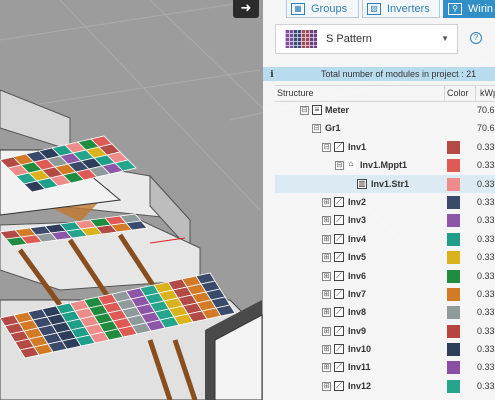 This screenshot has width=495, height=400. Describe the element at coordinates (385, 294) in the screenshot. I see `tree-row-inverter: ⊞ ⟋ Inv7 0.33` at that location.